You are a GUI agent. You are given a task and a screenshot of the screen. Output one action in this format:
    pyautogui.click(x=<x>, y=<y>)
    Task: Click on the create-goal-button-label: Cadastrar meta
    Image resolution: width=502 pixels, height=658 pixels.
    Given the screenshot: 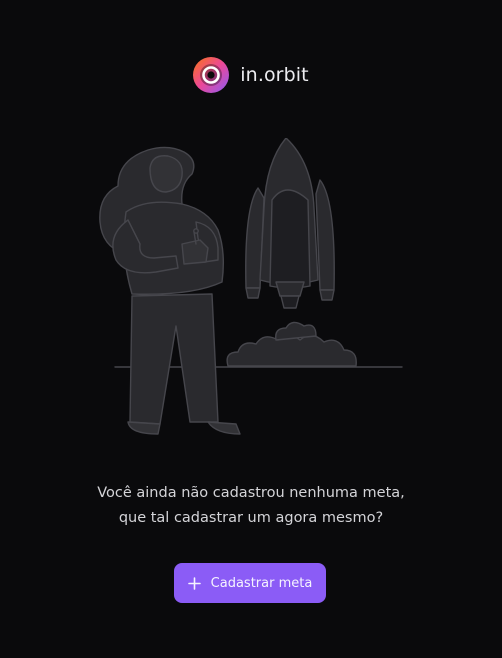 What is the action you would take?
    pyautogui.click(x=261, y=583)
    